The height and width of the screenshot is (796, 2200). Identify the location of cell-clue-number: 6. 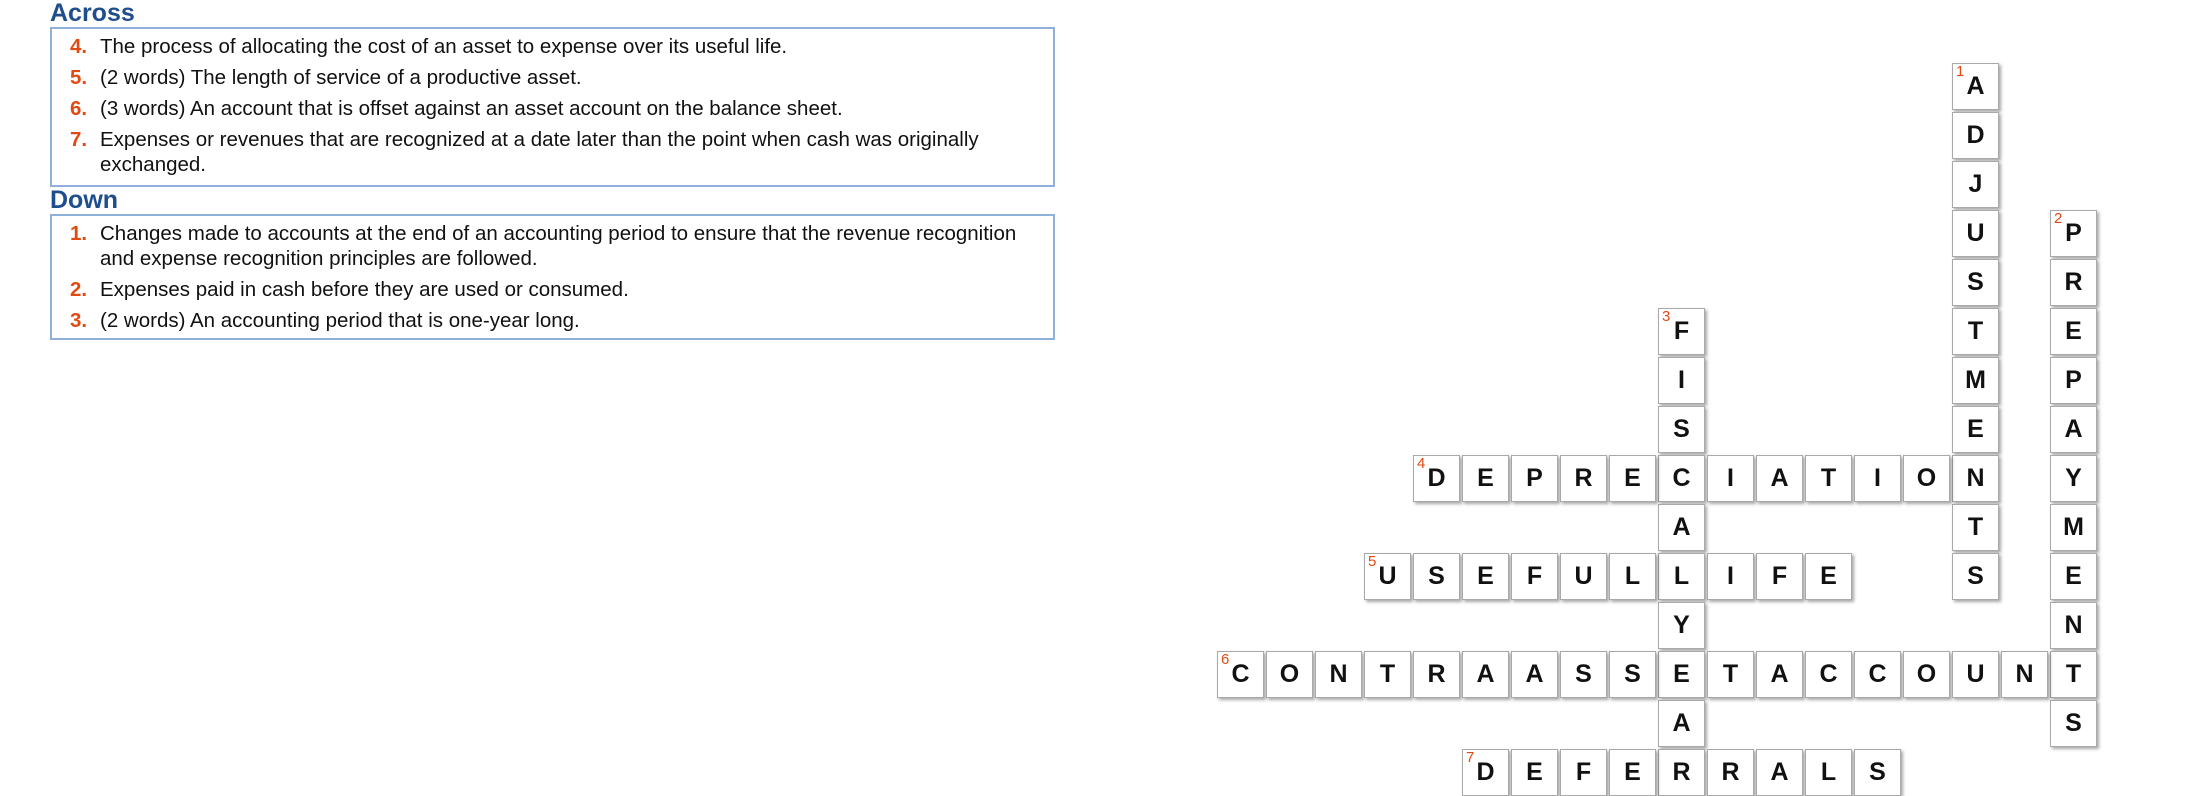
(1225, 659).